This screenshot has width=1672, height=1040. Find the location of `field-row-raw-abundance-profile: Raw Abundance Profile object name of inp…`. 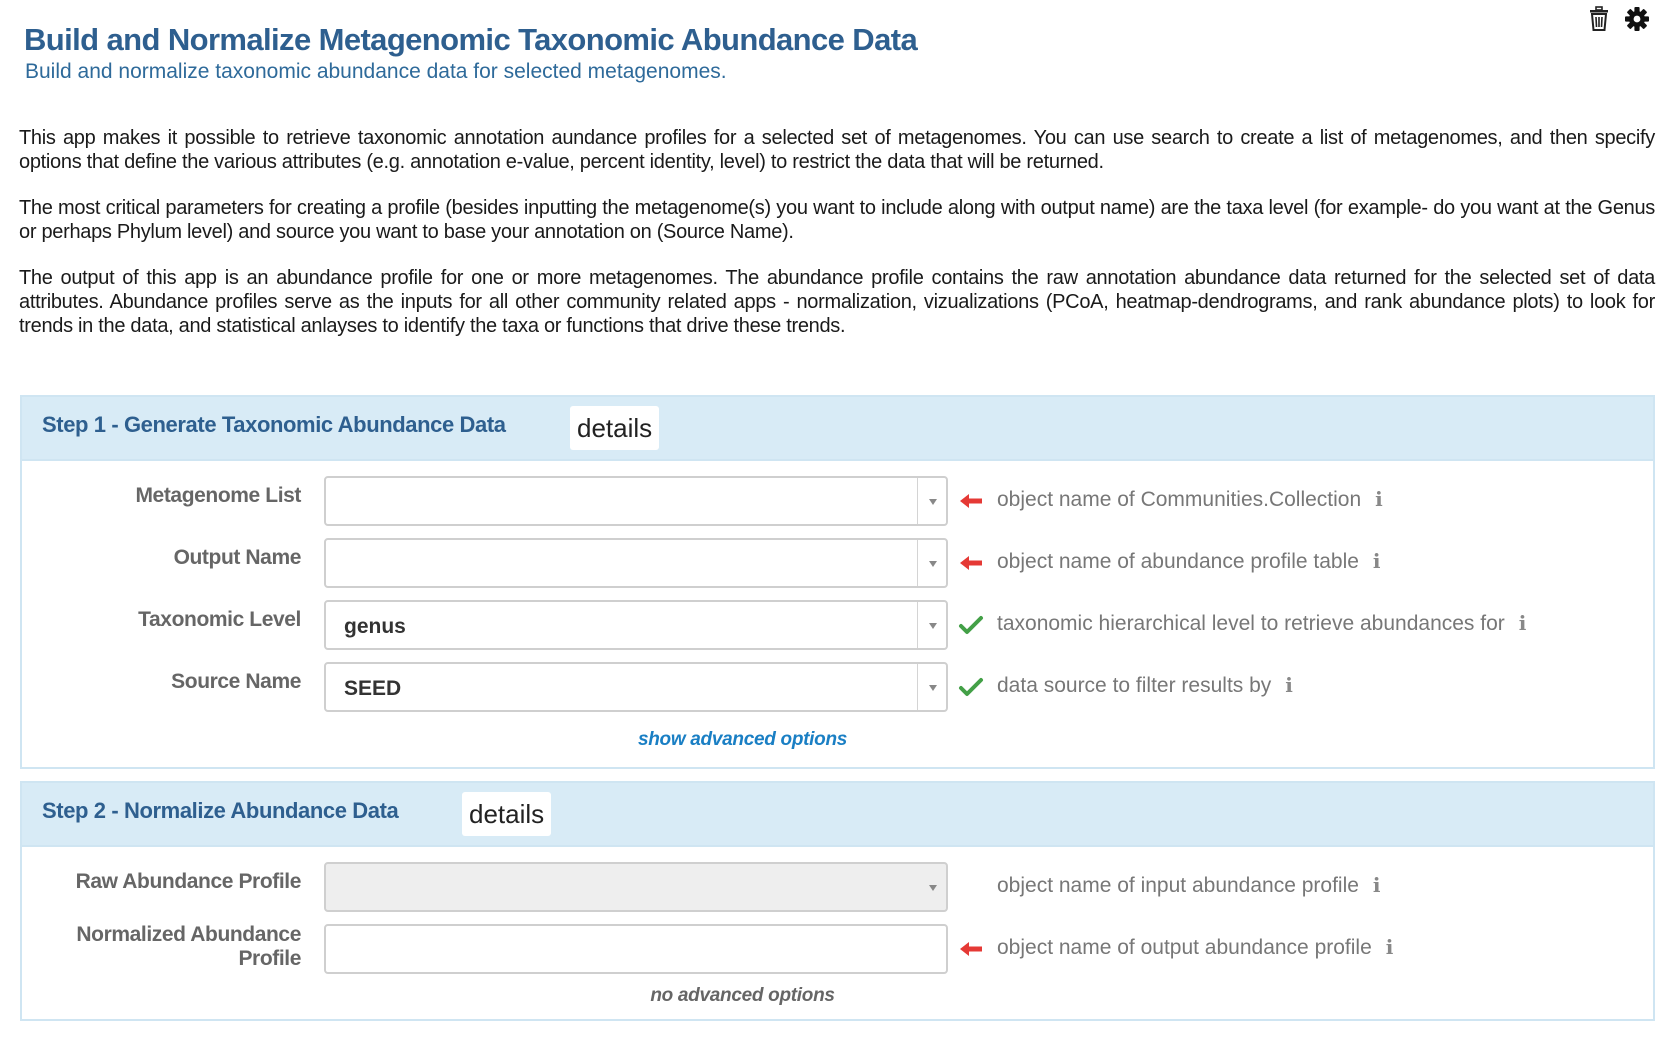

field-row-raw-abundance-profile: Raw Abundance Profile object name of inp… is located at coordinates (837, 887).